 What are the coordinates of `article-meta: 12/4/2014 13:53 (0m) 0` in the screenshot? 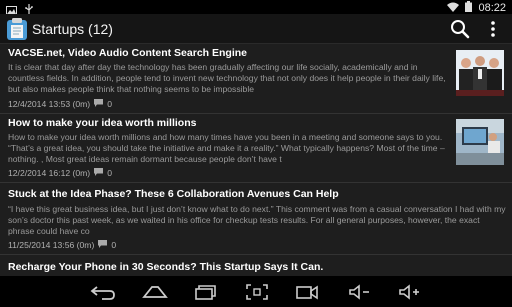 It's located at (60, 104).